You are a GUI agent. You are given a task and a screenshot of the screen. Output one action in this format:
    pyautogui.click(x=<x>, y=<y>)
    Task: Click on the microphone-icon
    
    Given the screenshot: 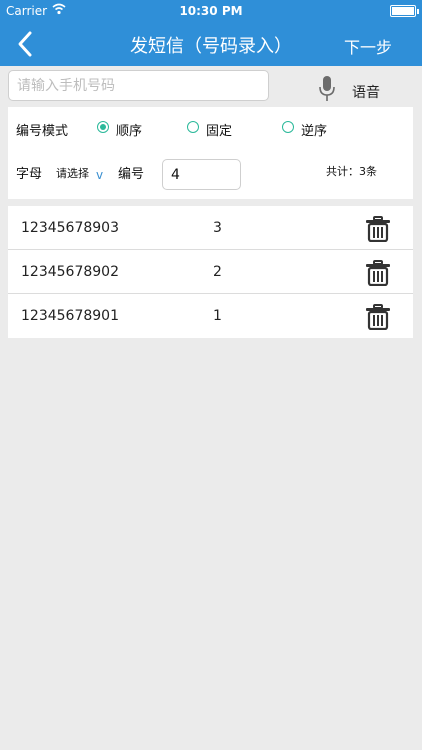 What is the action you would take?
    pyautogui.click(x=327, y=89)
    